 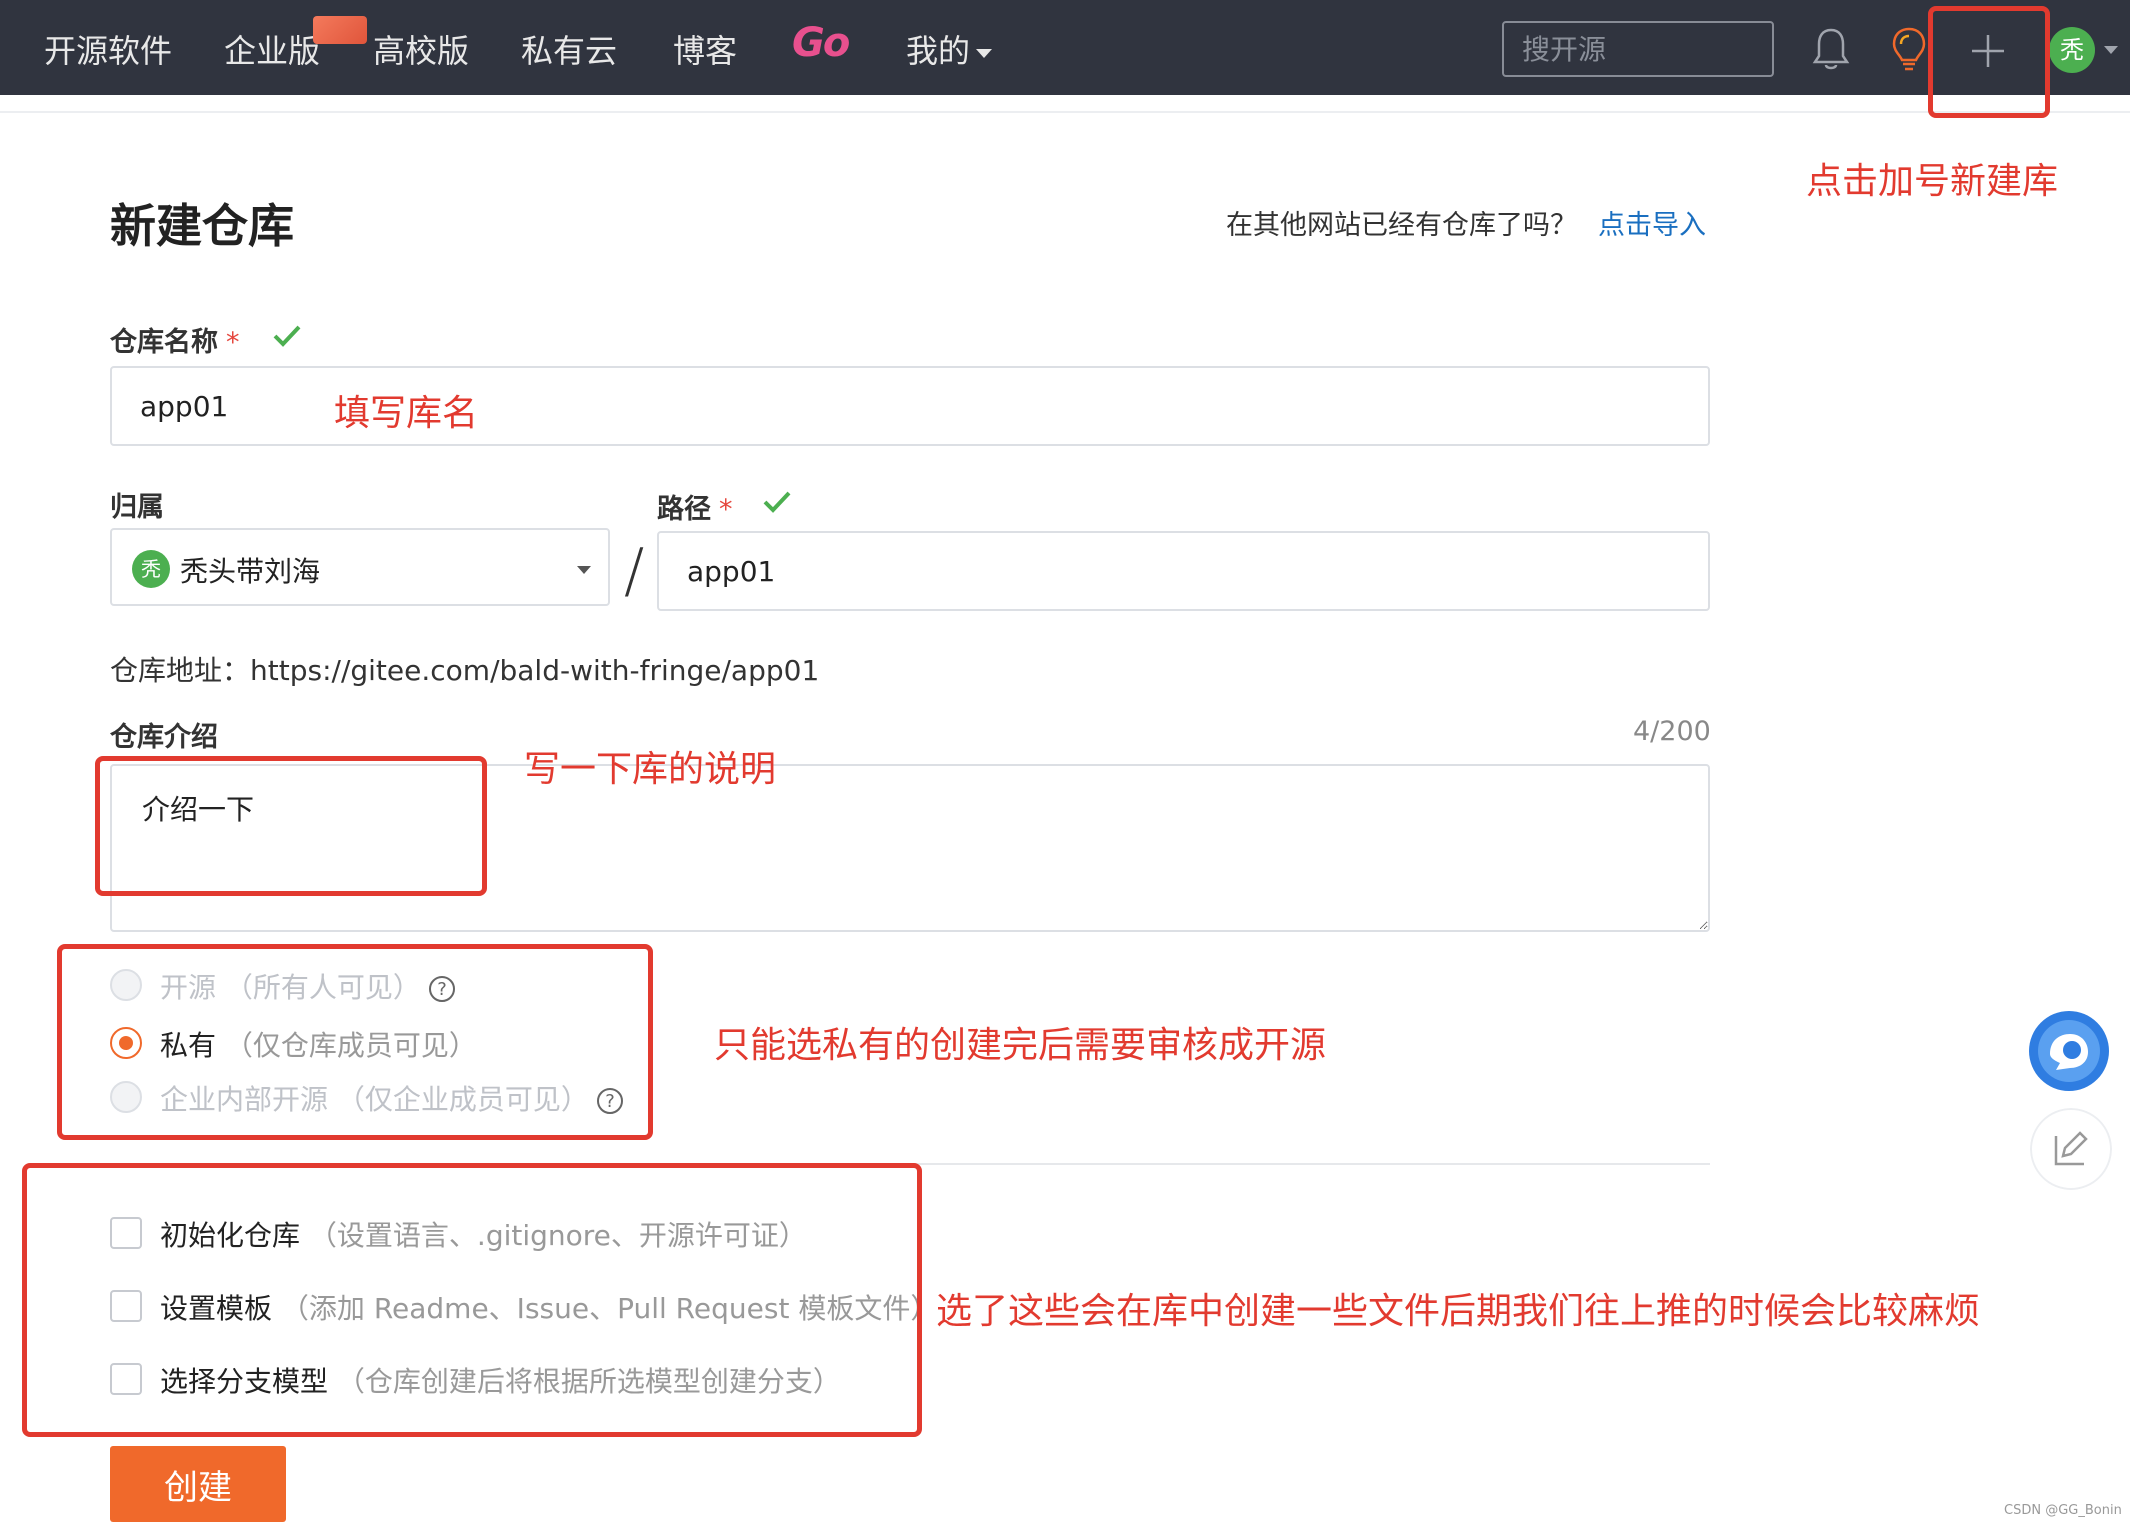 What do you see at coordinates (650, 769) in the screenshot?
I see `annotation-description: 写一下库的说明` at bounding box center [650, 769].